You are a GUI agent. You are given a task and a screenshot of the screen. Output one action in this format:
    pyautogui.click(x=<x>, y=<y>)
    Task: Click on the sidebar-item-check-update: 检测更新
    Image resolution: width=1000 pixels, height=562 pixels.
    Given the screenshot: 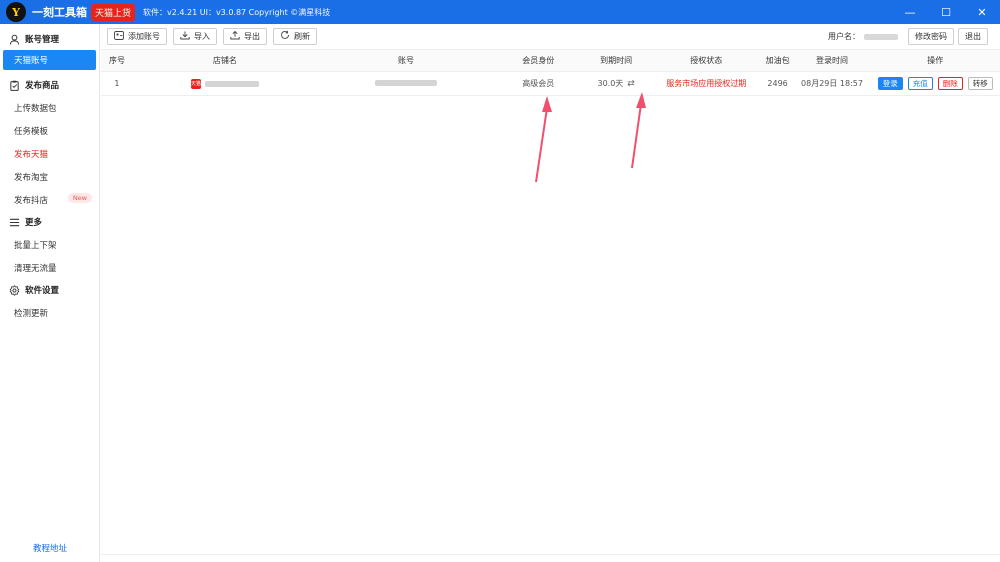 What is the action you would take?
    pyautogui.click(x=49, y=312)
    